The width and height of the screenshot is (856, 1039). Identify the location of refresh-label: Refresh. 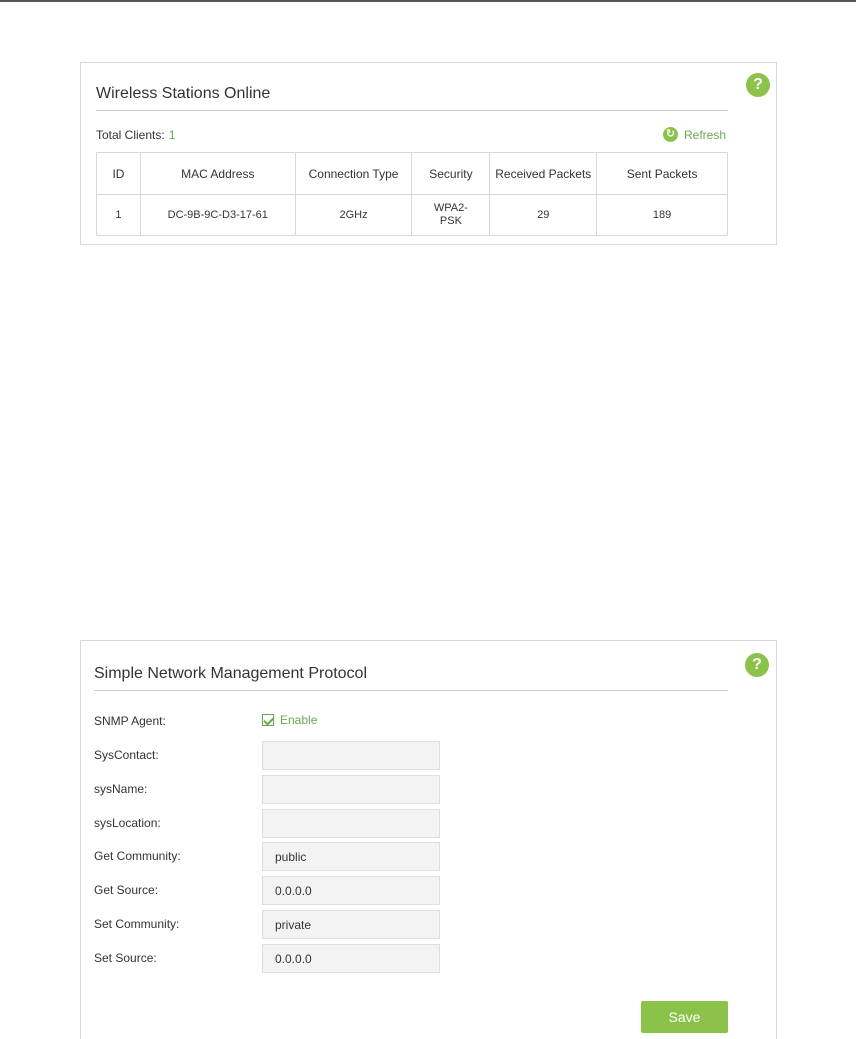
(705, 134).